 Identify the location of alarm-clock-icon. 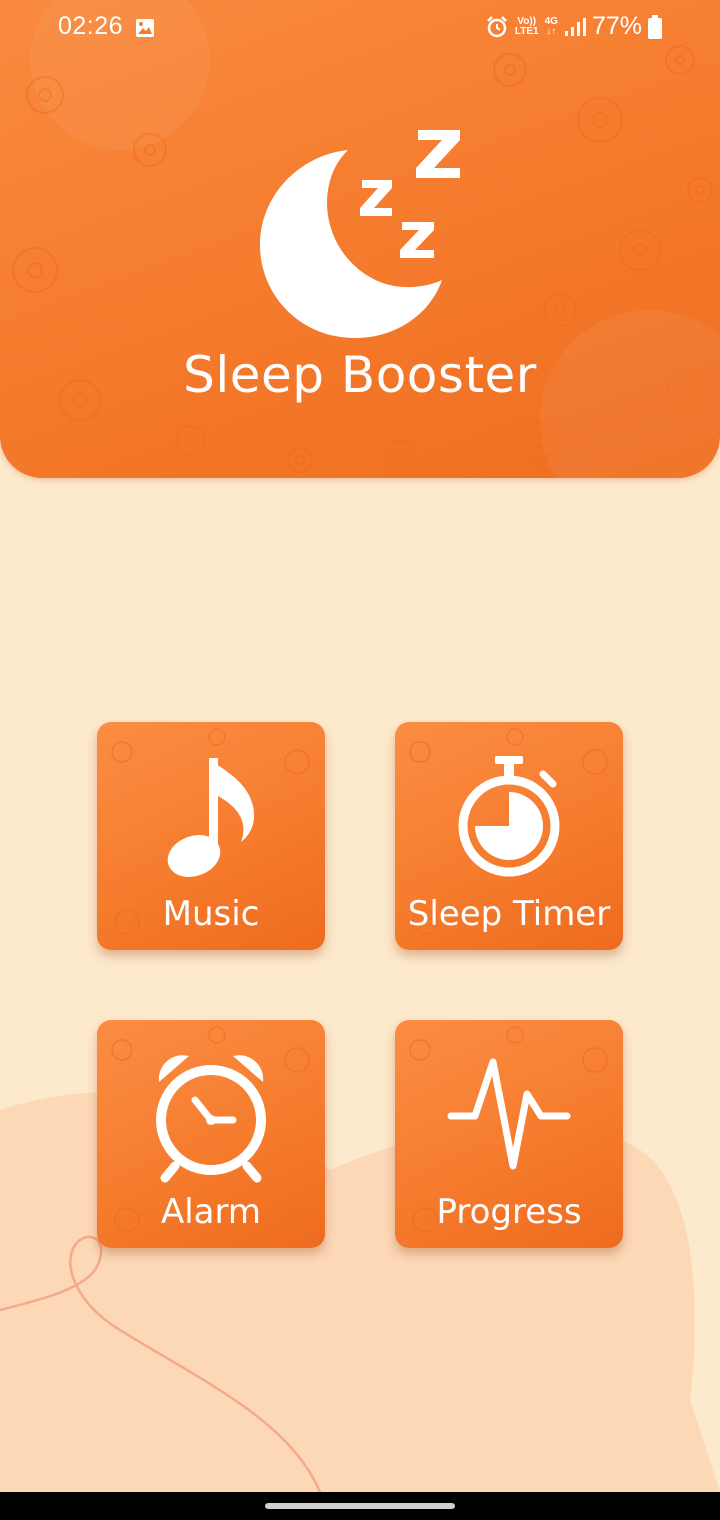
(211, 1119).